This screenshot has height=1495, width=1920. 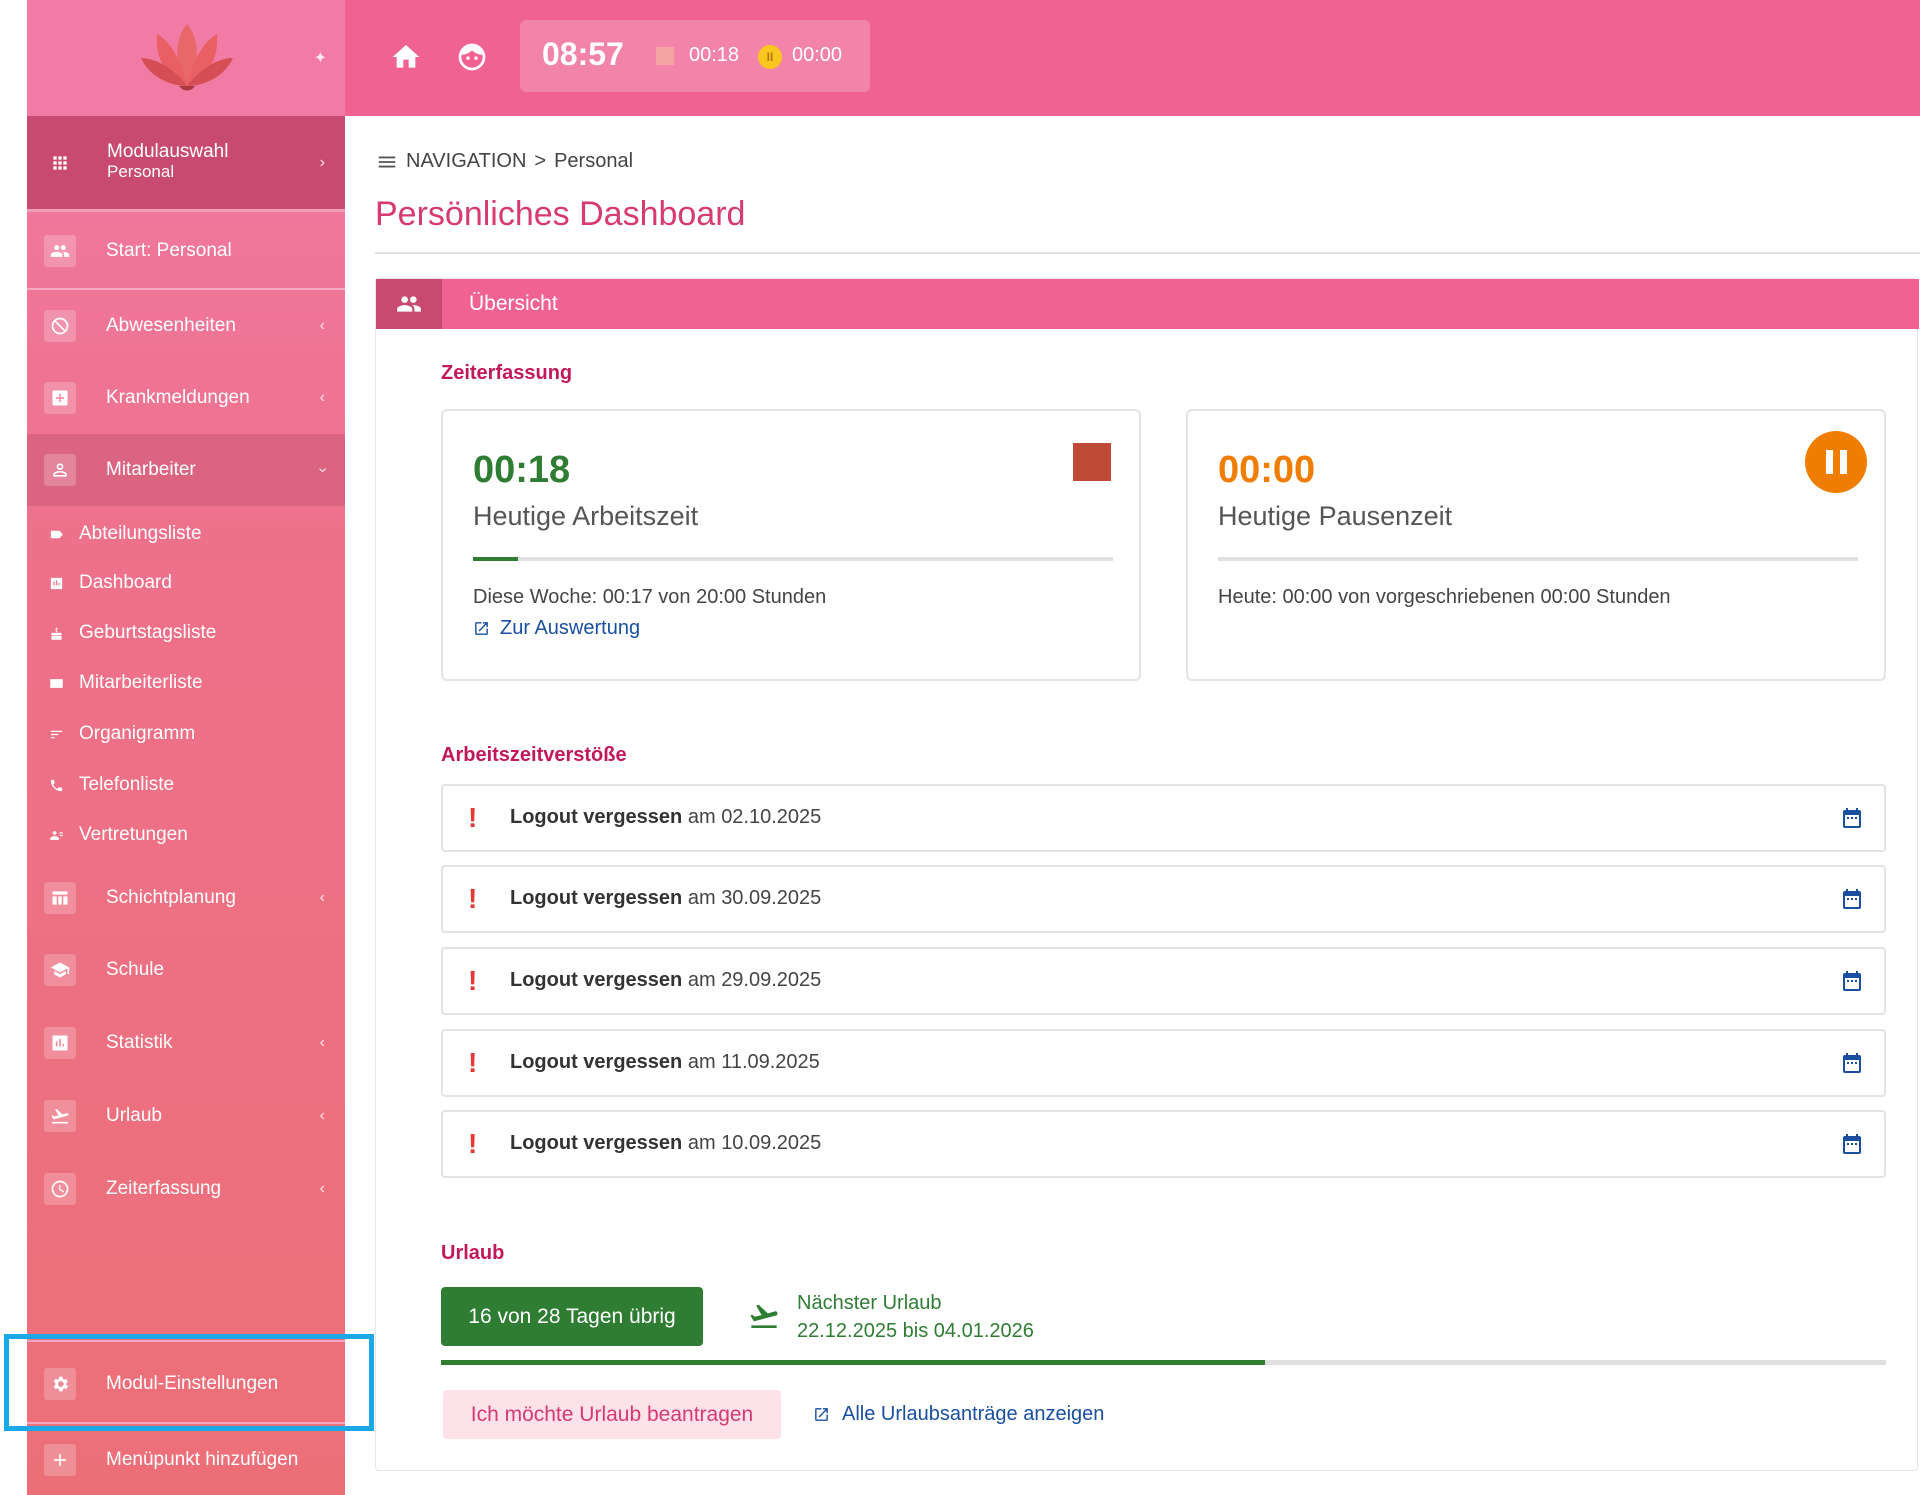 I want to click on subitem-label: Geburtstagsliste, so click(x=148, y=632).